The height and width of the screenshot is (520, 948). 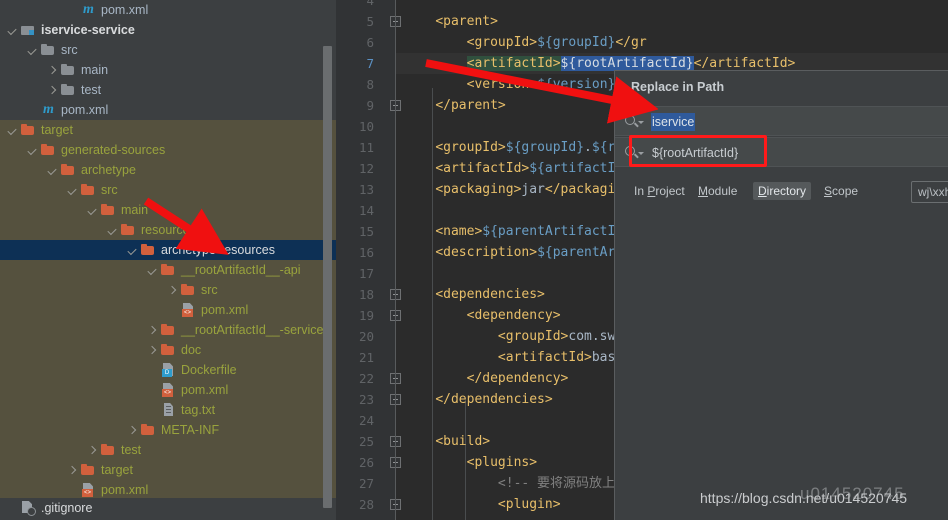 I want to click on code-line: <packaging>jar</packagi, so click(x=509, y=189).